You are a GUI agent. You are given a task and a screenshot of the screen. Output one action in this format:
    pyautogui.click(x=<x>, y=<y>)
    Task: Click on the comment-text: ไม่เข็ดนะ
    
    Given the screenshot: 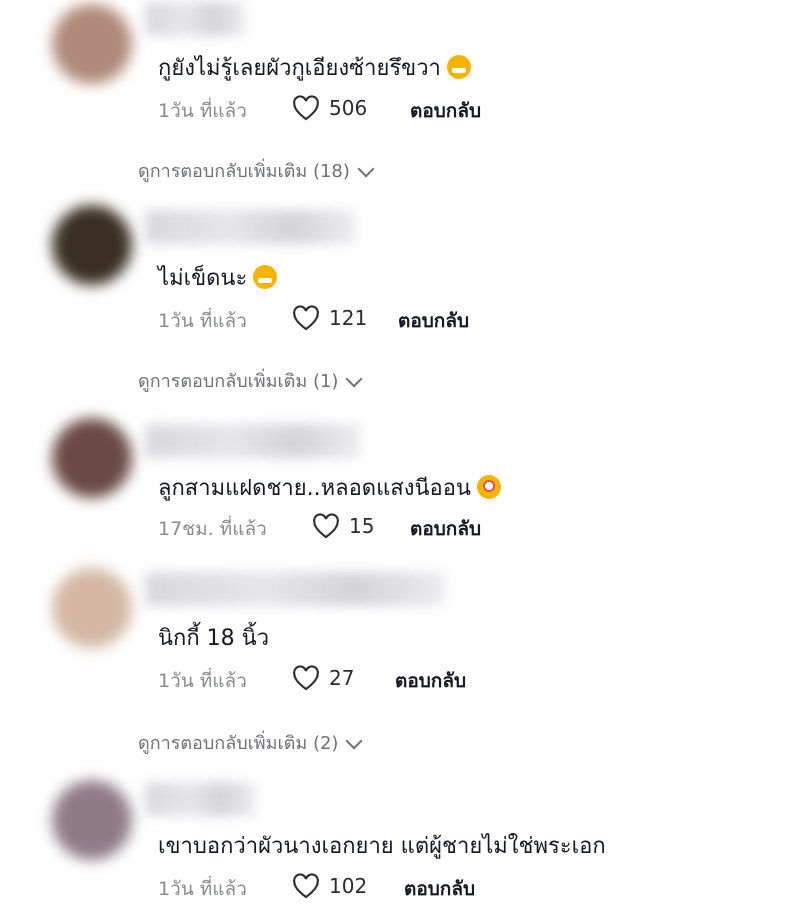 What is the action you would take?
    pyautogui.click(x=218, y=277)
    